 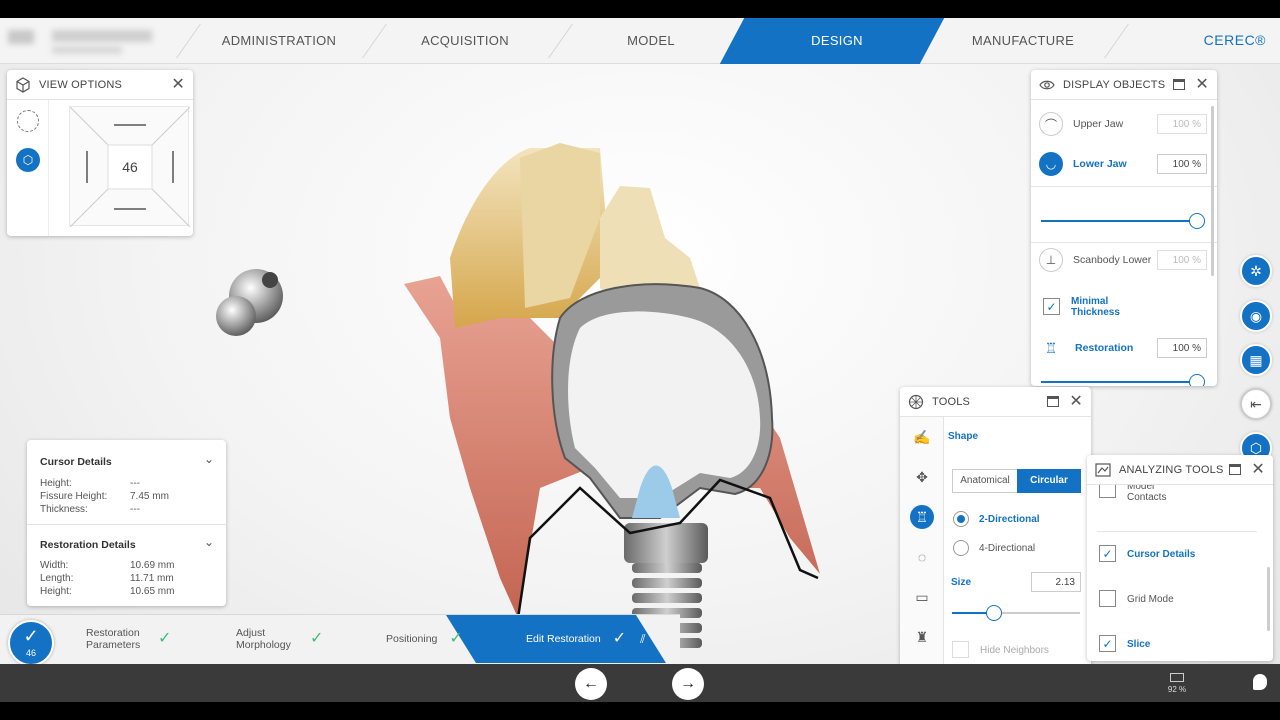 I want to click on hide-neighbors-checkbox, so click(x=960, y=649).